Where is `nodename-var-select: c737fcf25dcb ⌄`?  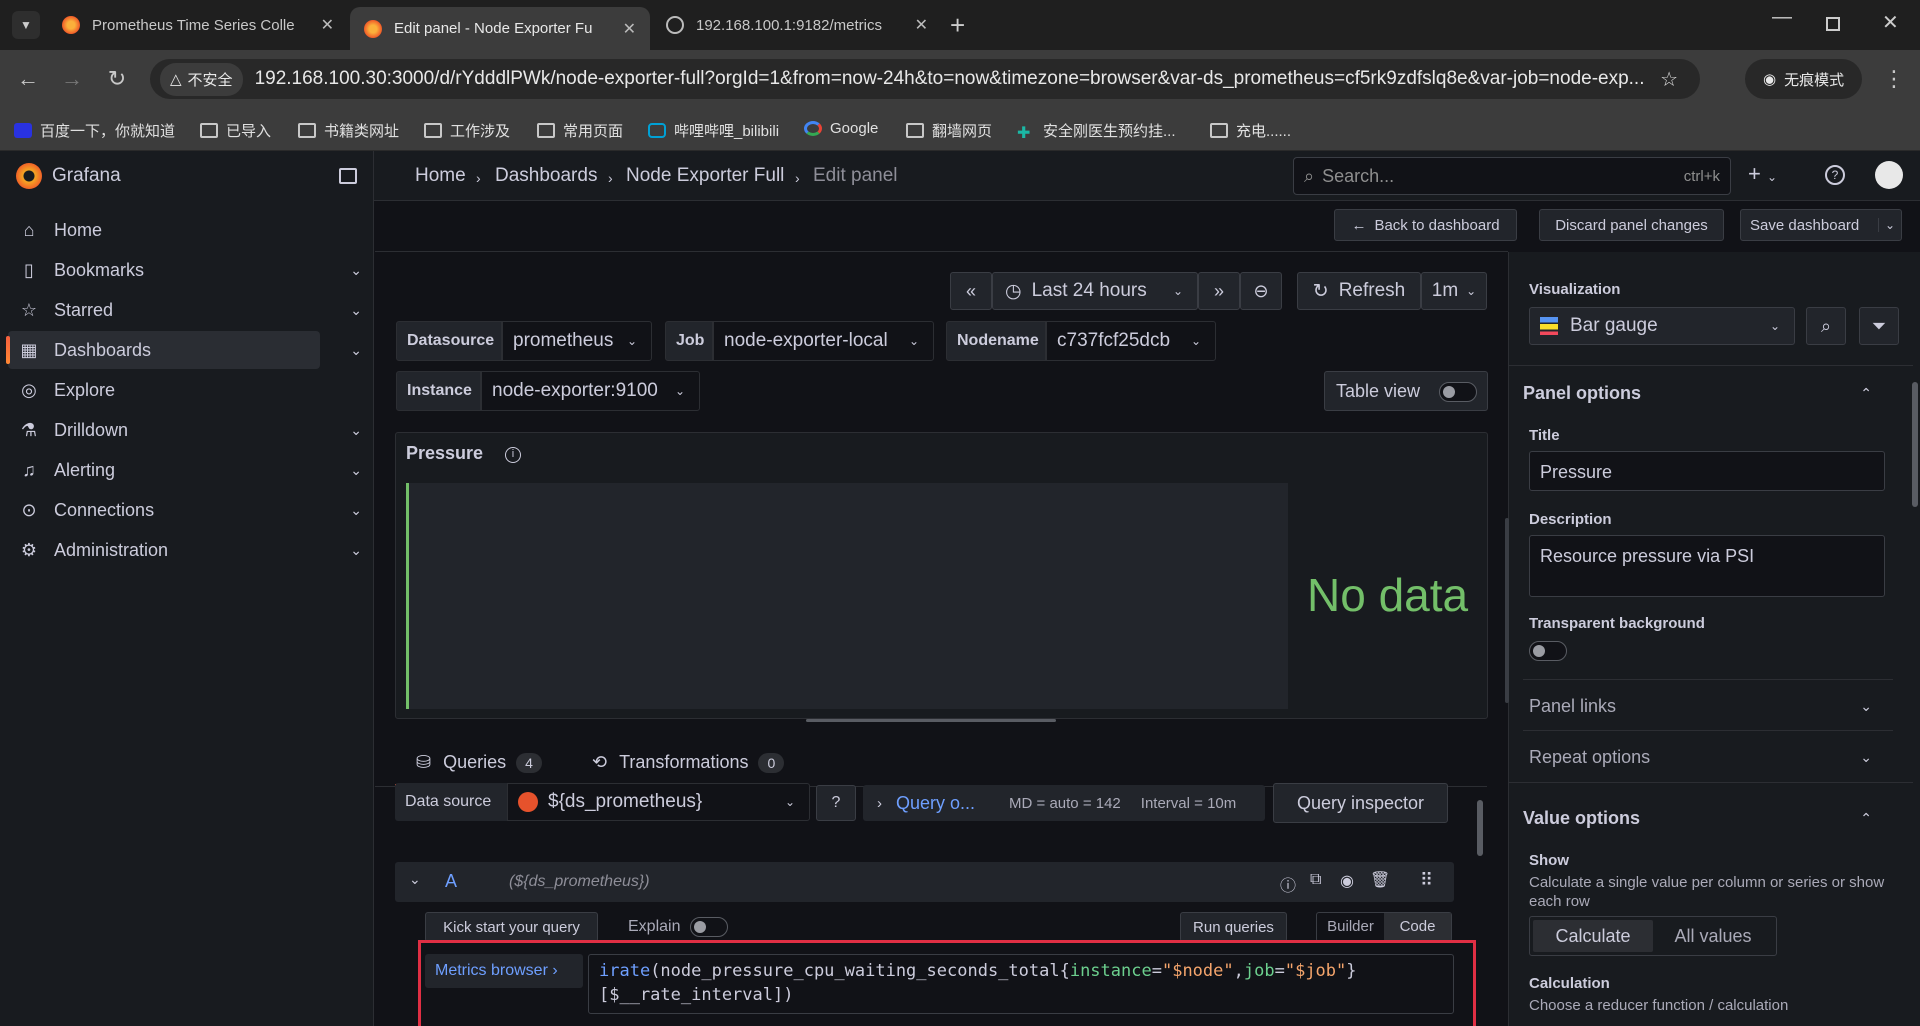
nodename-var-select: c737fcf25dcb ⌄ is located at coordinates (1131, 341).